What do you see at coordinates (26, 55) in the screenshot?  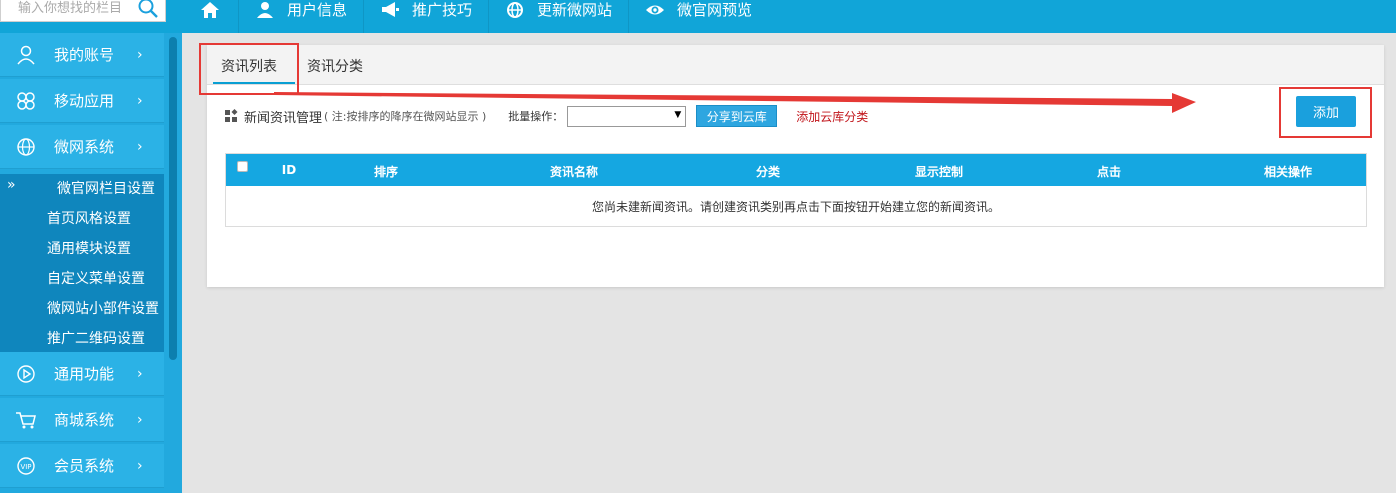 I see `user-outline-icon` at bounding box center [26, 55].